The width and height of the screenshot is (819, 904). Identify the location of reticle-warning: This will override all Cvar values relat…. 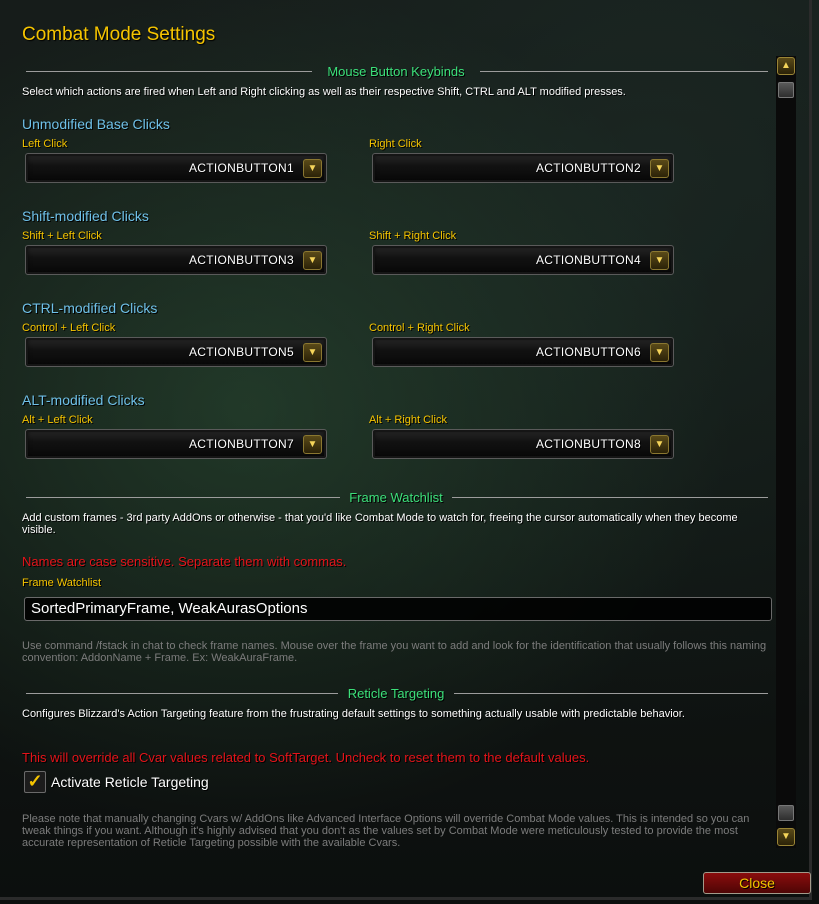
(306, 757).